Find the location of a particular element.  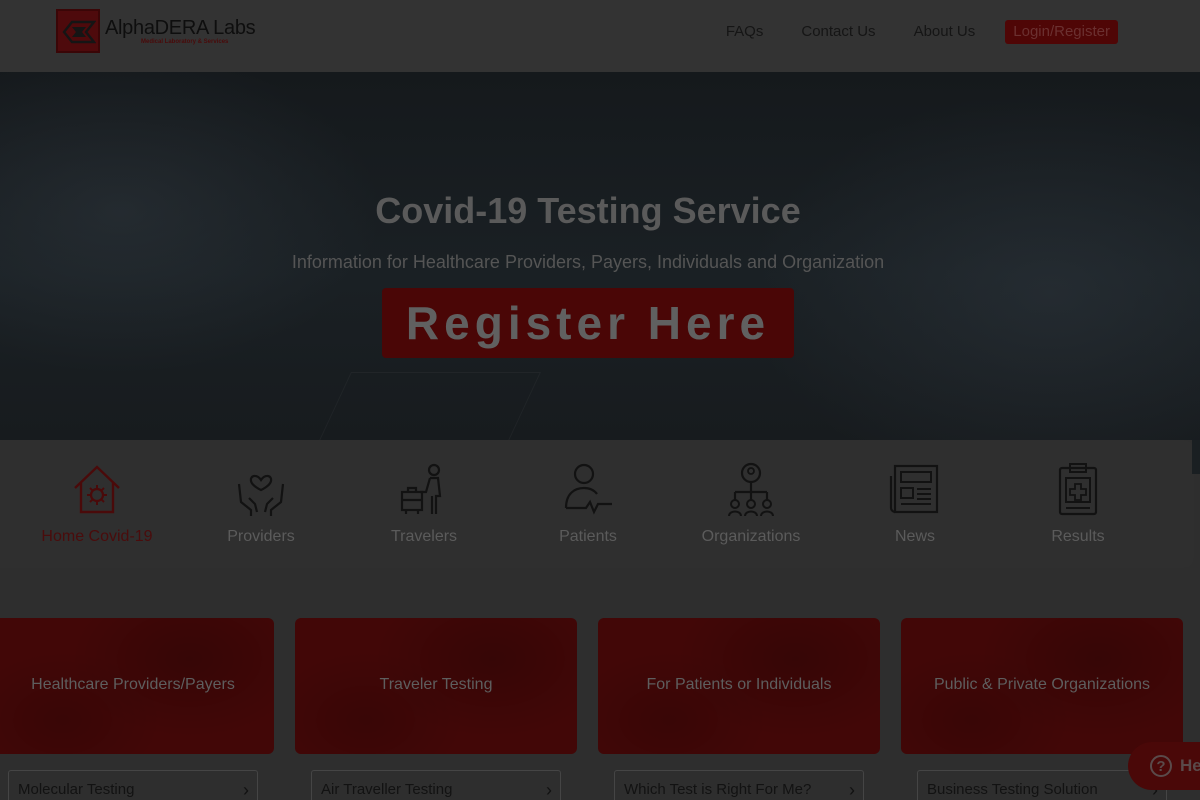

help-label: He is located at coordinates (1190, 765).